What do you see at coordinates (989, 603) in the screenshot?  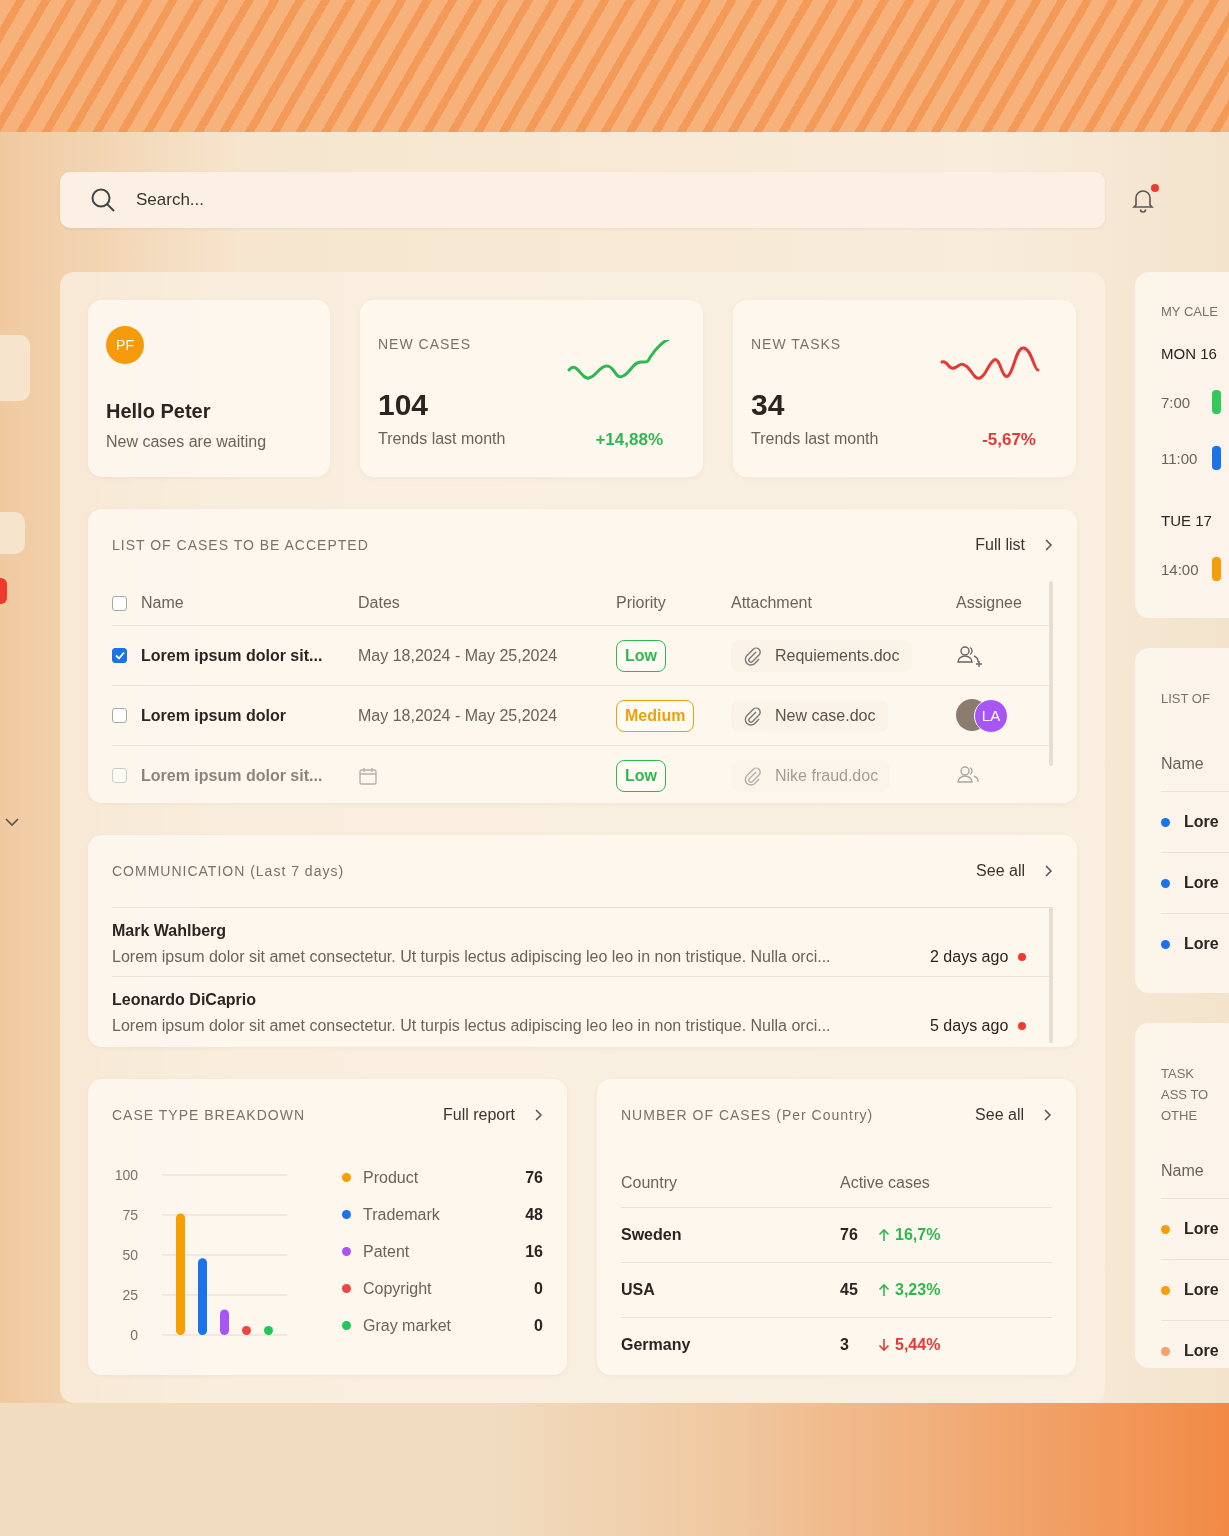 I see `column-header: Assignee` at bounding box center [989, 603].